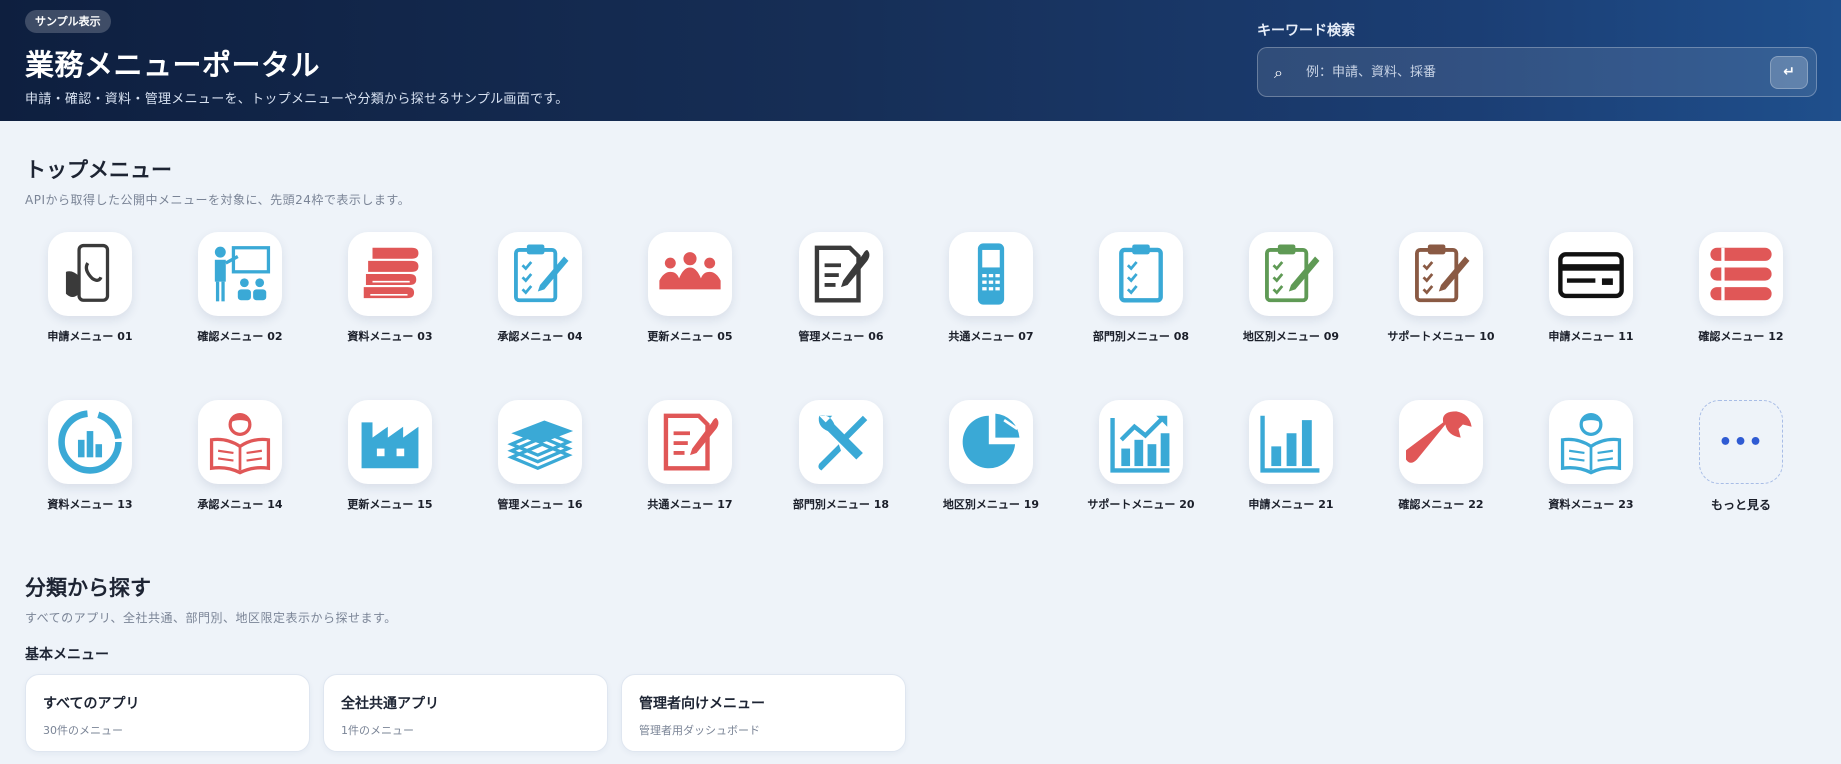 Image resolution: width=1841 pixels, height=764 pixels. I want to click on checklist-icon, so click(1141, 274).